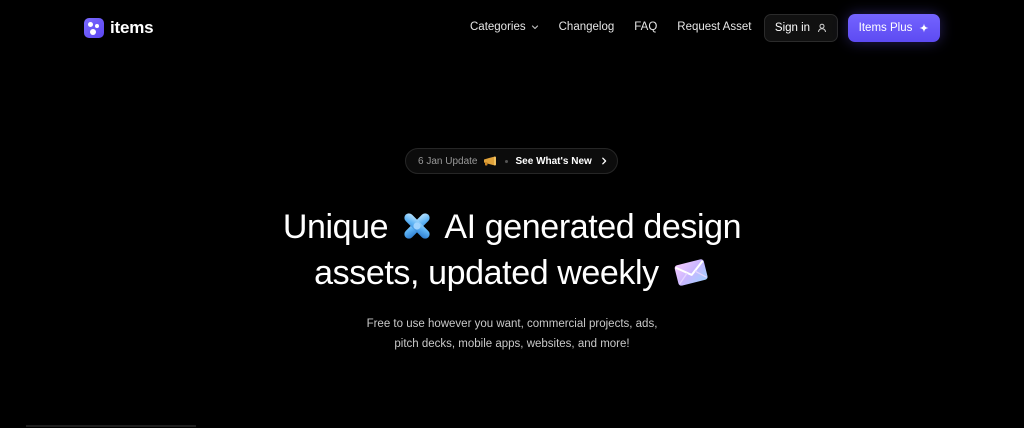 Image resolution: width=1024 pixels, height=428 pixels. What do you see at coordinates (885, 28) in the screenshot?
I see `items-plus-label: Items Plus` at bounding box center [885, 28].